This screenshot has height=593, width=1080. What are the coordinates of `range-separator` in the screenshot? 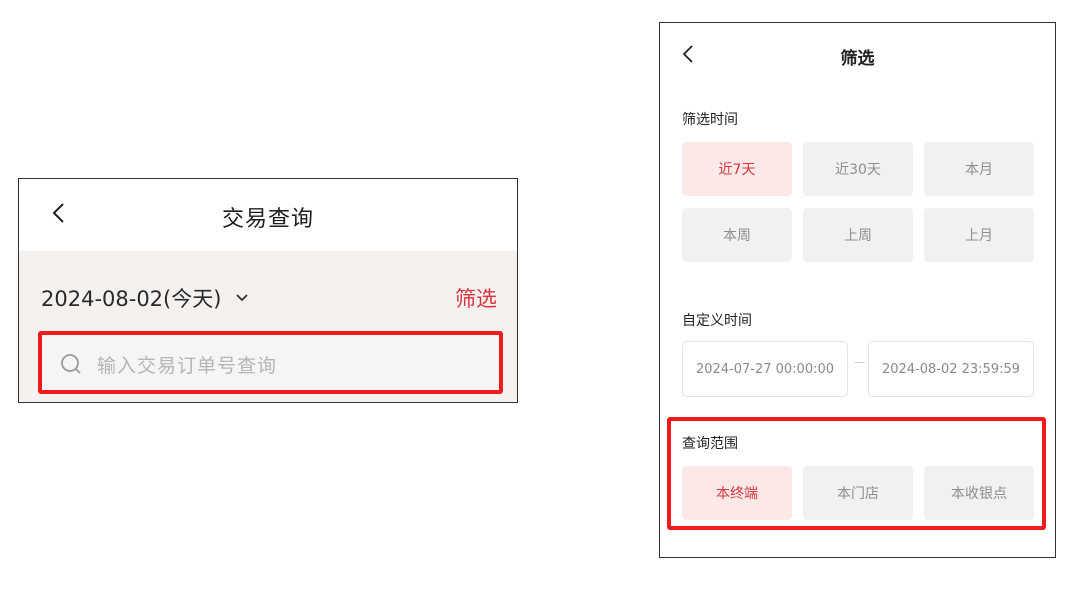 It's located at (860, 362).